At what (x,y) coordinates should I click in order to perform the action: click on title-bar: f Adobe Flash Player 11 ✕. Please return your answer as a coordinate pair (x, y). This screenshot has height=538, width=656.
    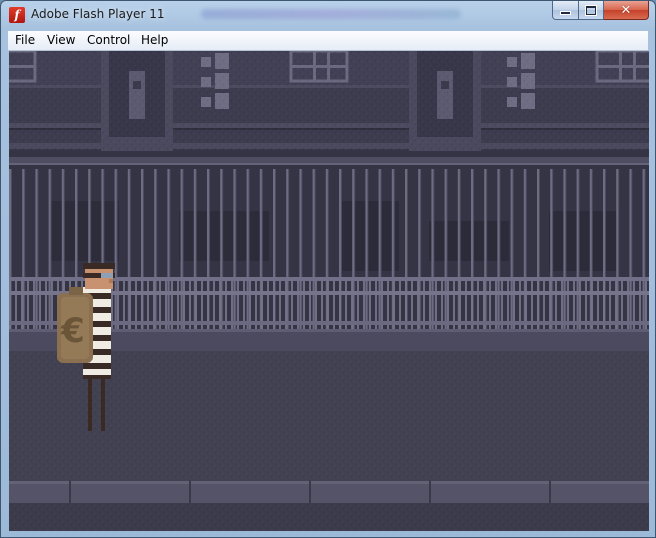
    Looking at the image, I should click on (328, 15).